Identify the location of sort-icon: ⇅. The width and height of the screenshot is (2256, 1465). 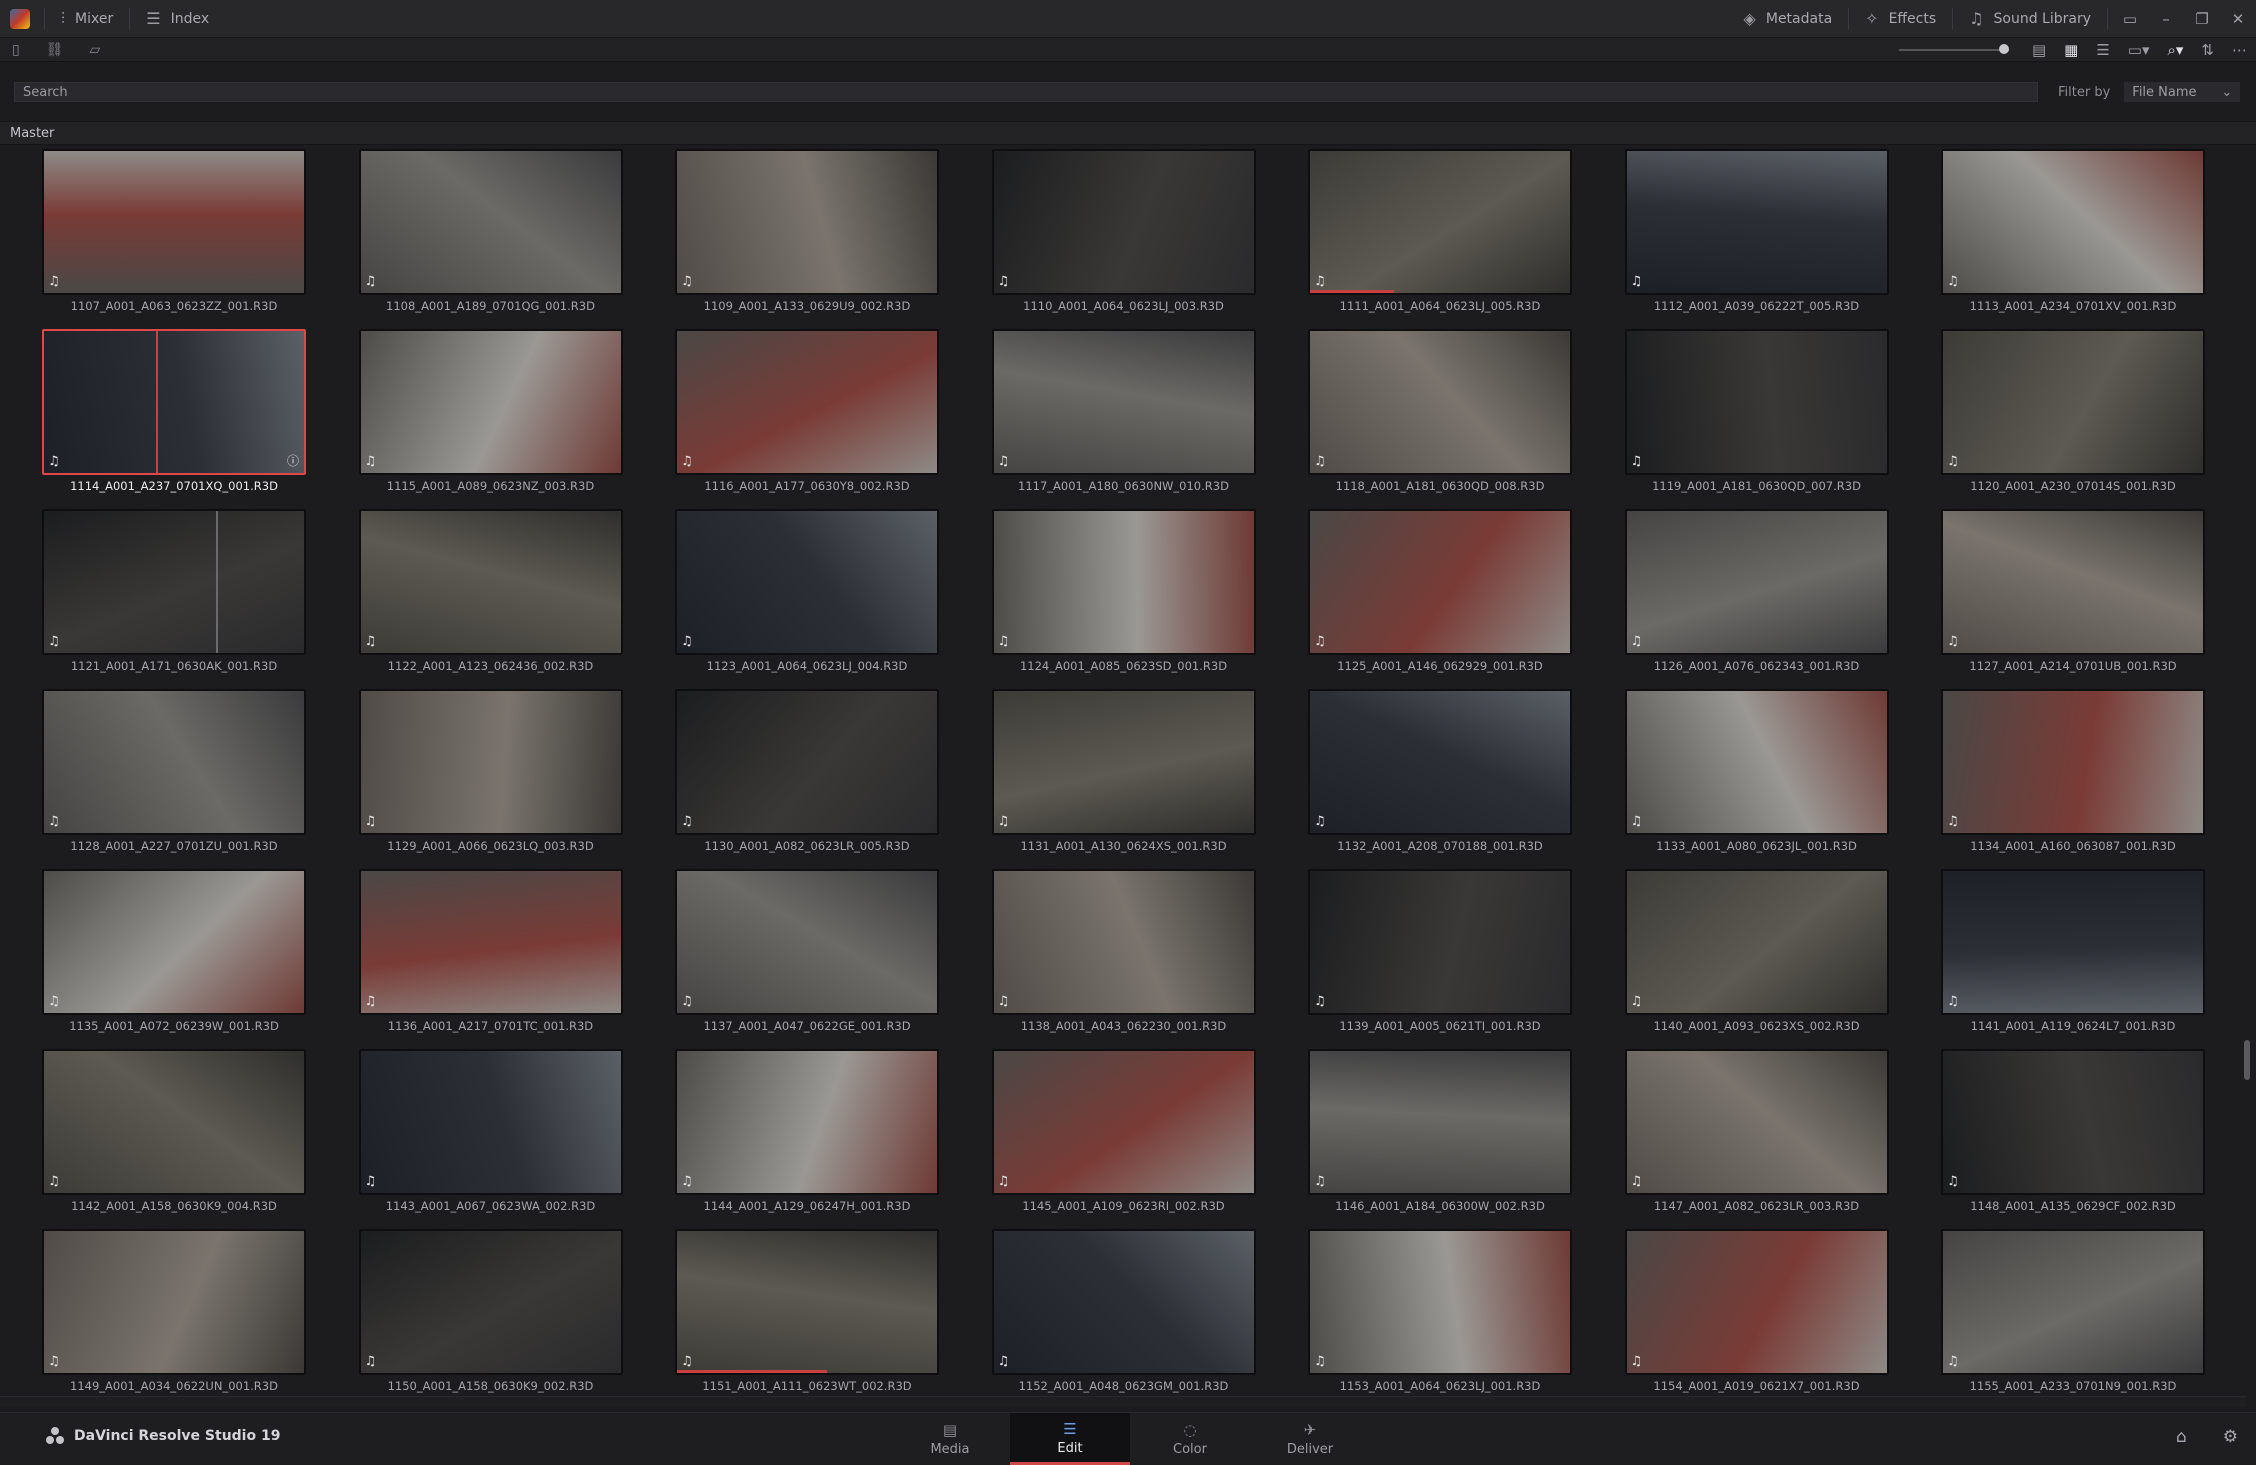
(2207, 50).